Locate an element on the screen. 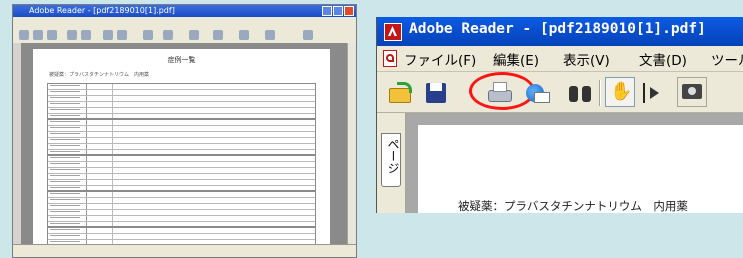  hand-icon: ✋ is located at coordinates (621, 91).